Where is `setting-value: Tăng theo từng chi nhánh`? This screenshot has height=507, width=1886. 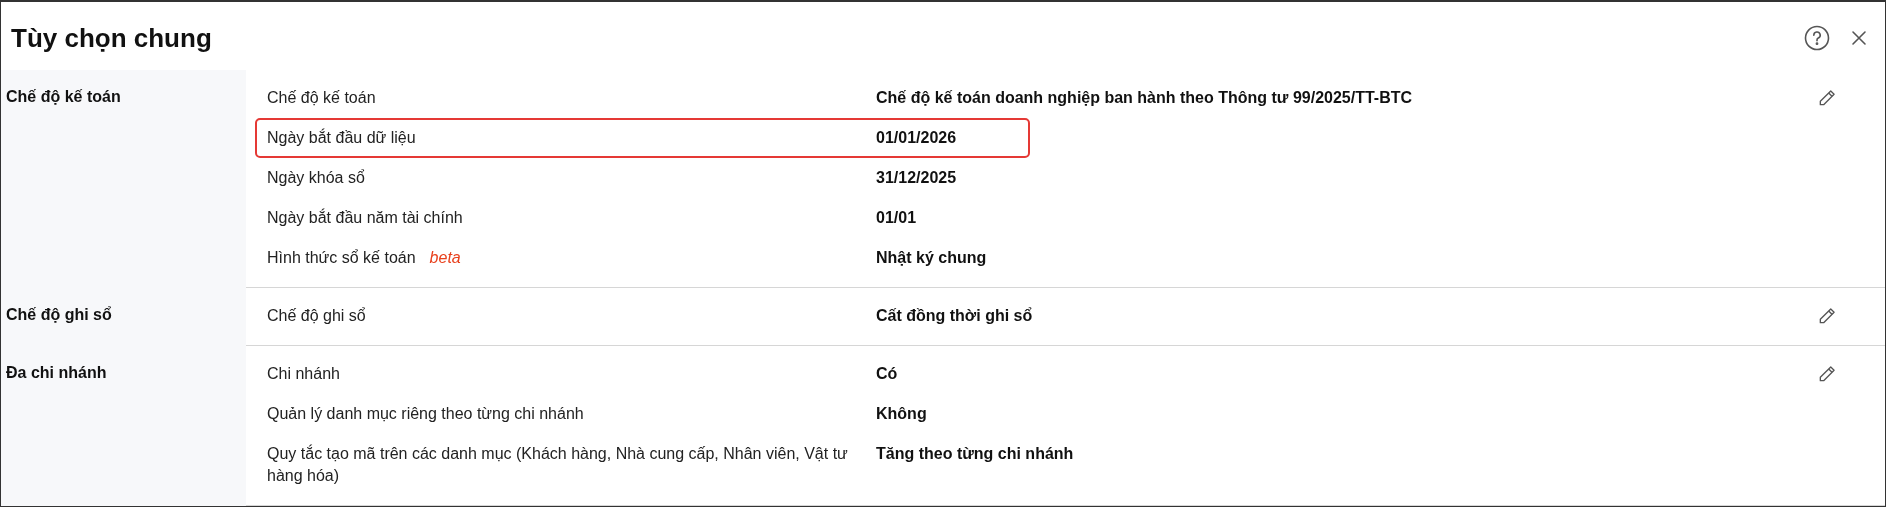 setting-value: Tăng theo từng chi nhánh is located at coordinates (975, 454).